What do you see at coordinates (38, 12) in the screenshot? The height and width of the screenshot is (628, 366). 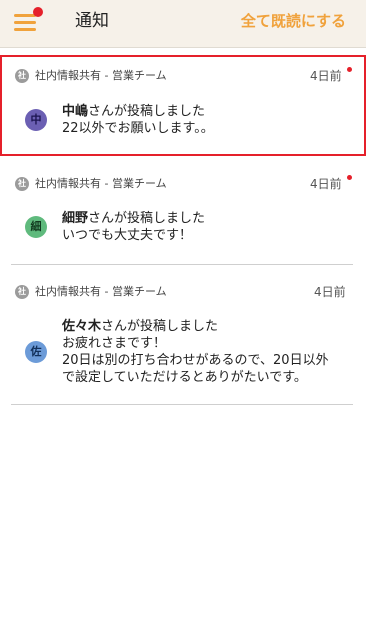 I see `menu-badge-dot` at bounding box center [38, 12].